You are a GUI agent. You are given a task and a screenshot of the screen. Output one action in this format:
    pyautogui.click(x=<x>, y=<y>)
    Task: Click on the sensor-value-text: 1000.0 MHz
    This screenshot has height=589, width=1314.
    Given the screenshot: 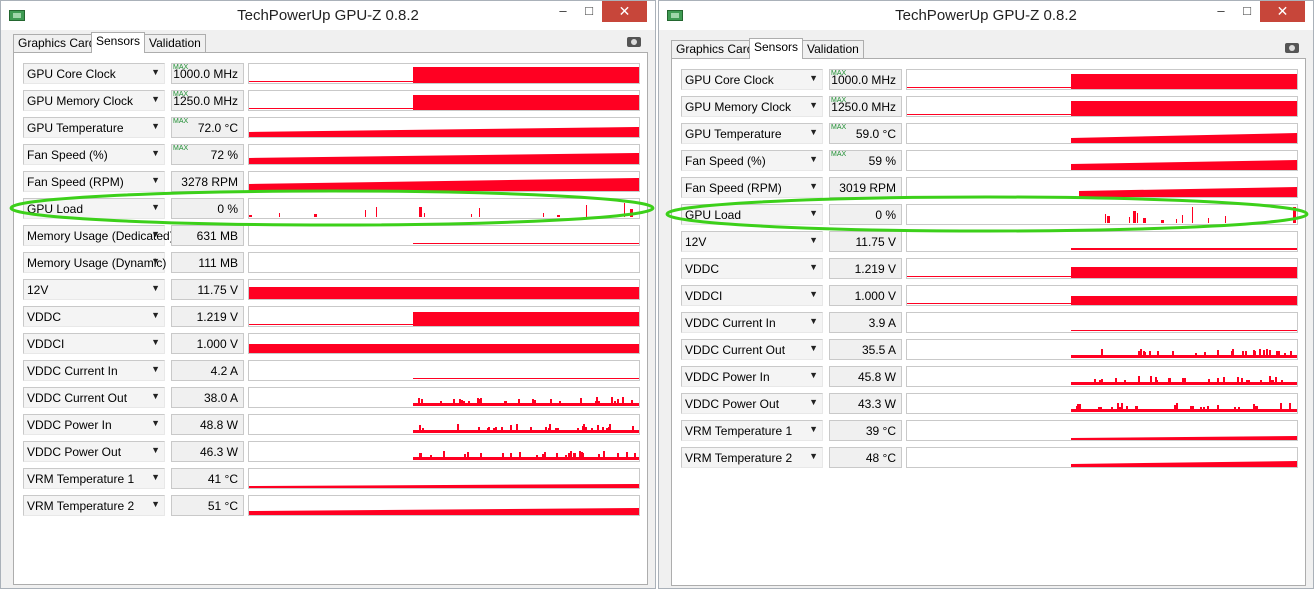 What is the action you would take?
    pyautogui.click(x=205, y=74)
    